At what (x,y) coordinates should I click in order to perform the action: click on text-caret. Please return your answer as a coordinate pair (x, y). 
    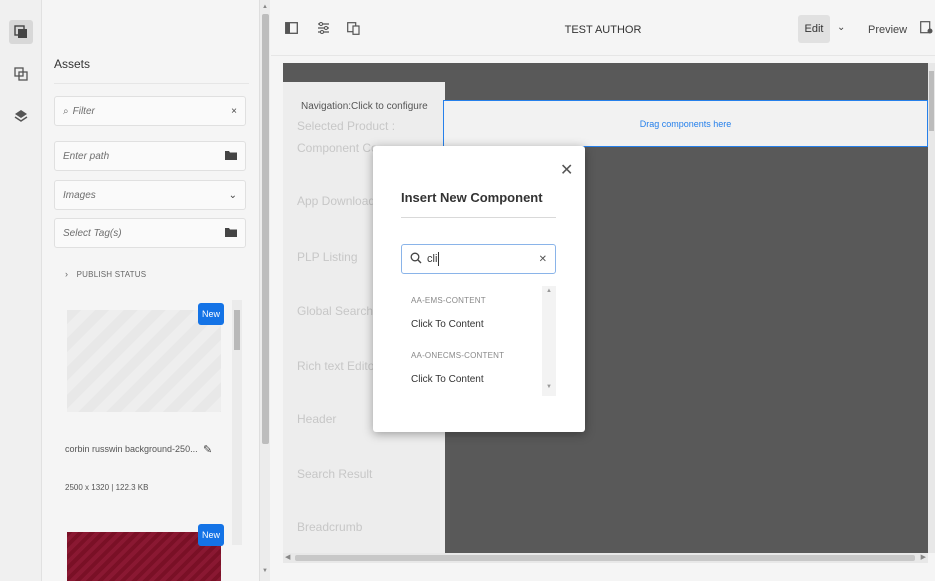
    Looking at the image, I should click on (439, 259).